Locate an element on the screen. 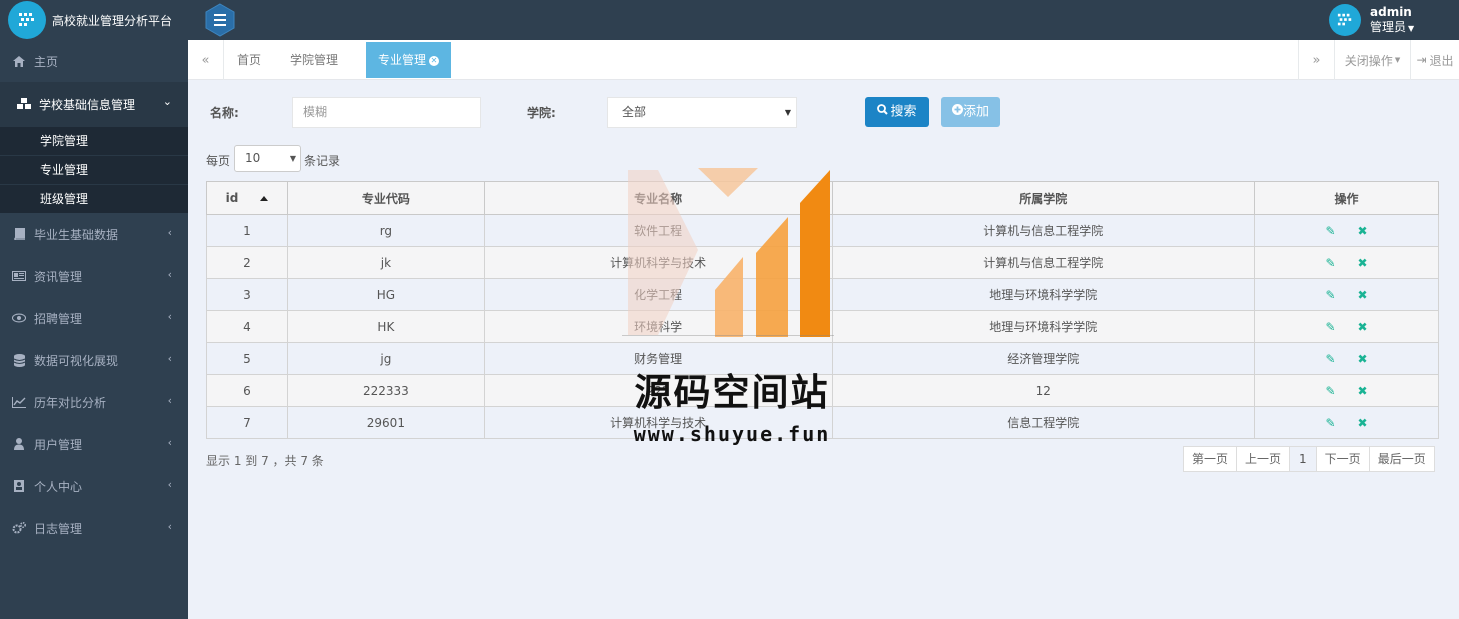 The image size is (1459, 619). sidebar-item-school-basic-info: 学校基础信息管理 ⌄ is located at coordinates (94, 104).